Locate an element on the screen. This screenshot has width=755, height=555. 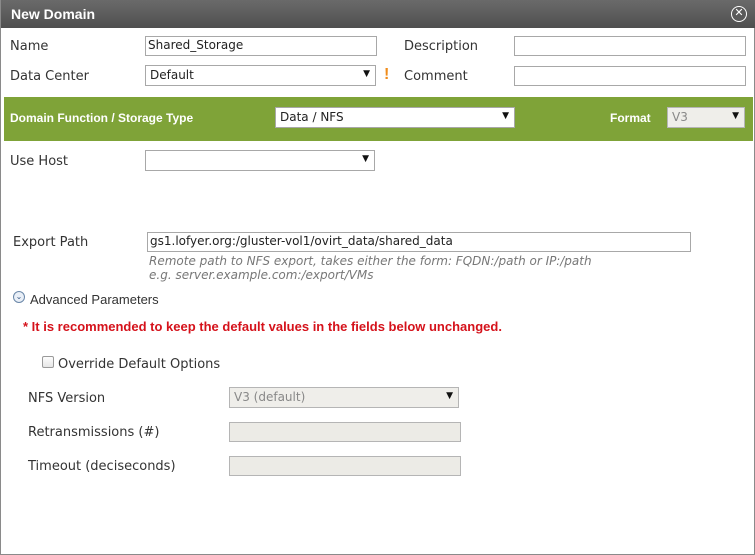
retransmissions-label: Retransmissions (#) is located at coordinates (94, 432).